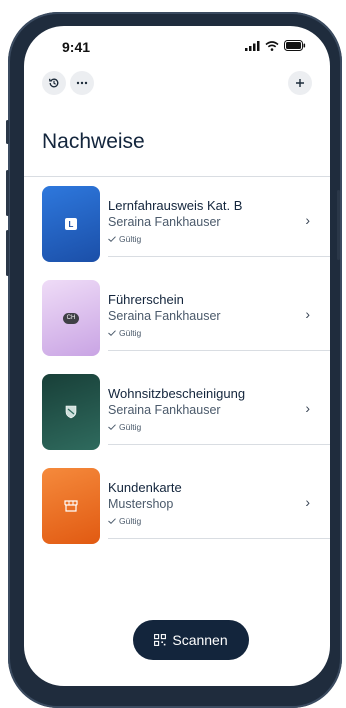  What do you see at coordinates (200, 640) in the screenshot?
I see `scan-label: Scannen` at bounding box center [200, 640].